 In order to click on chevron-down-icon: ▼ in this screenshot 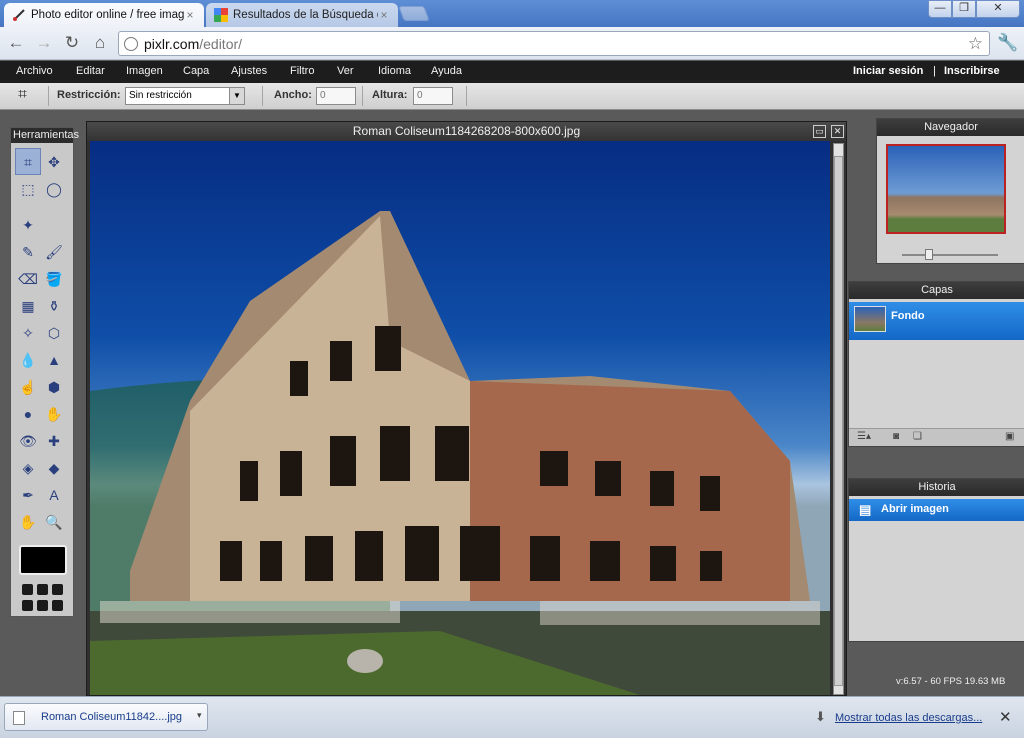, I will do `click(236, 96)`.